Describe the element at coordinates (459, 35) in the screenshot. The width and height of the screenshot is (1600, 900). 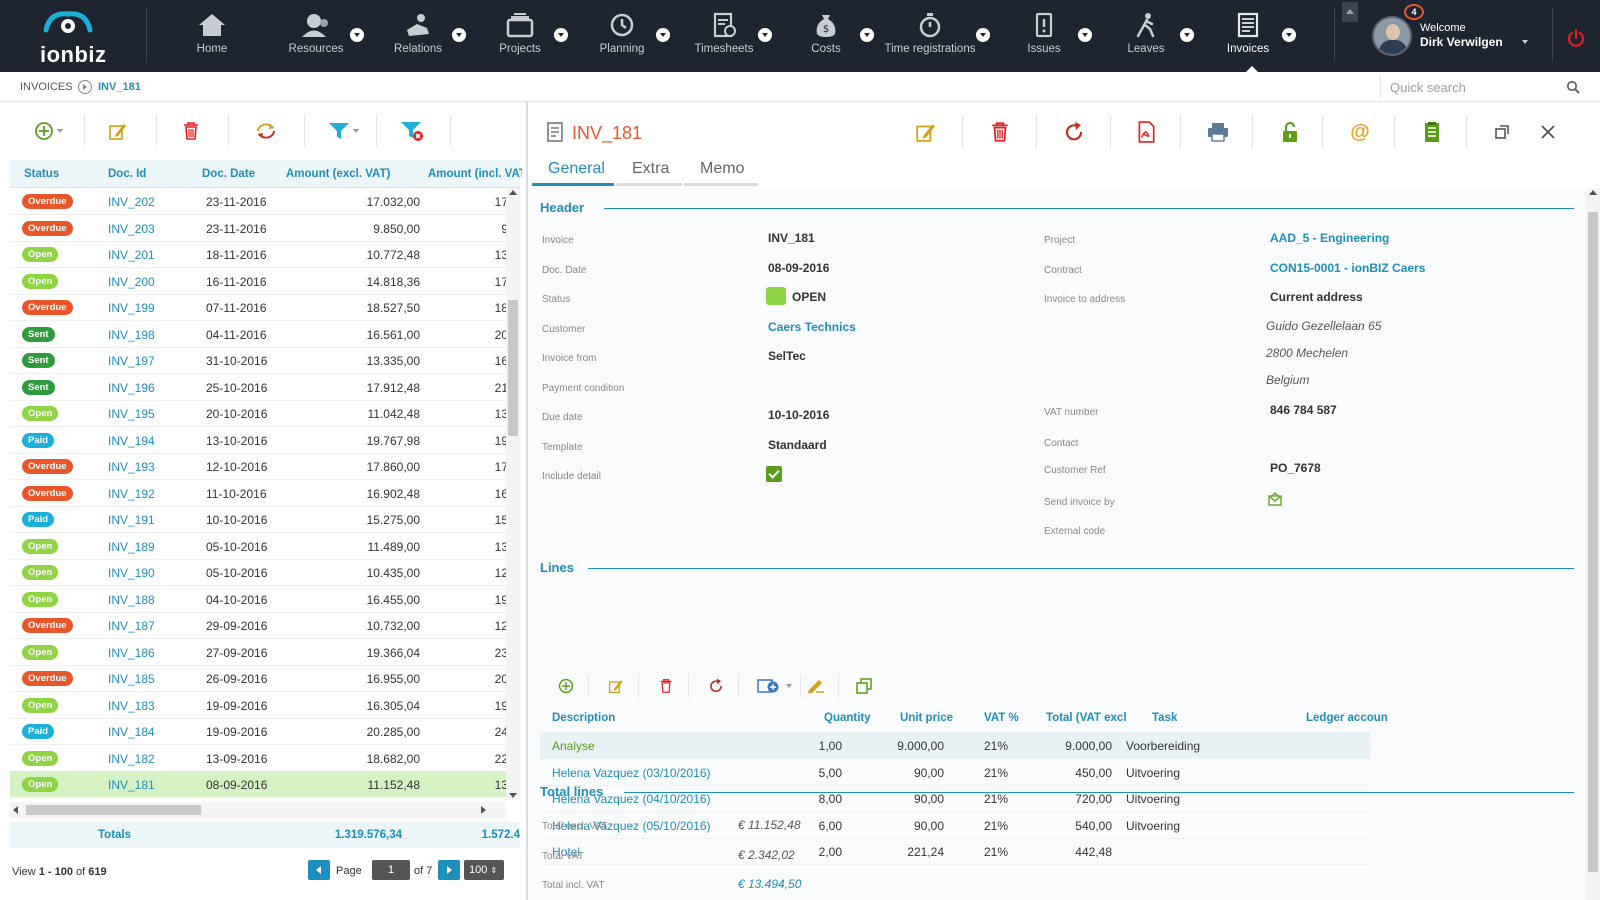
I see `nav-relations-caret` at that location.